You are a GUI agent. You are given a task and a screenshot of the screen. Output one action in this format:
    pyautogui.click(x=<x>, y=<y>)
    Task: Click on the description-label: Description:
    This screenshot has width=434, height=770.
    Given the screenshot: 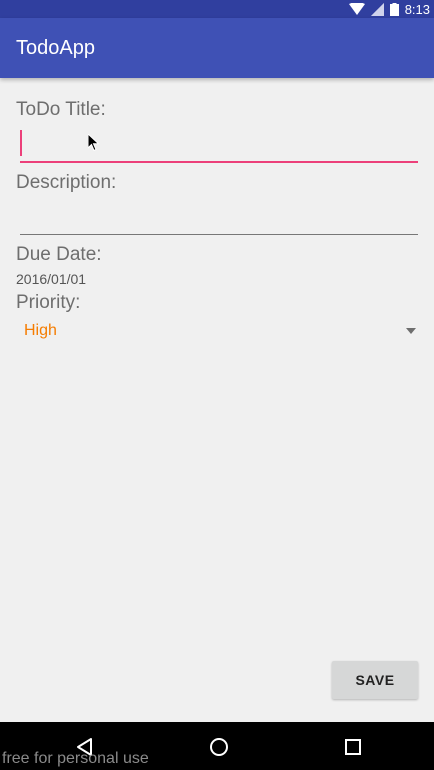 What is the action you would take?
    pyautogui.click(x=66, y=182)
    